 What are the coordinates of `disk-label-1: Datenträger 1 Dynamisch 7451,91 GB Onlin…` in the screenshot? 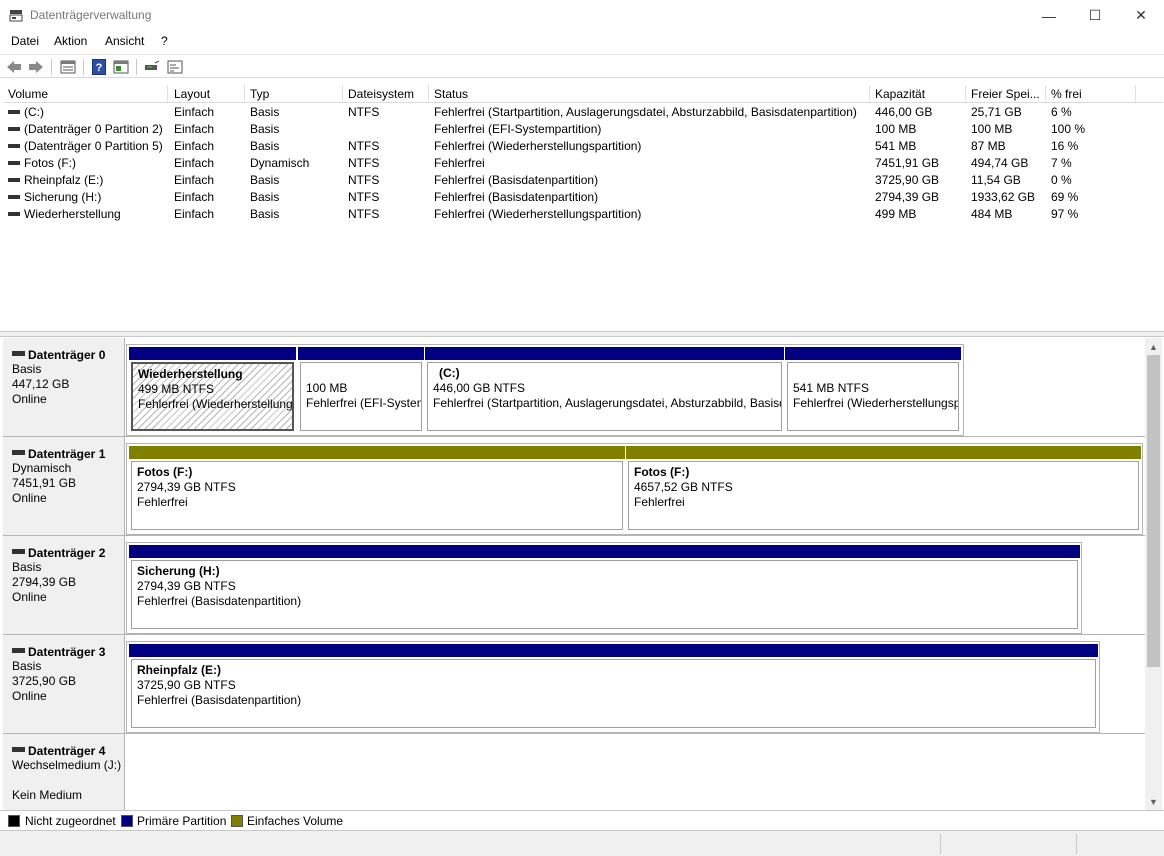 It's located at (64, 486).